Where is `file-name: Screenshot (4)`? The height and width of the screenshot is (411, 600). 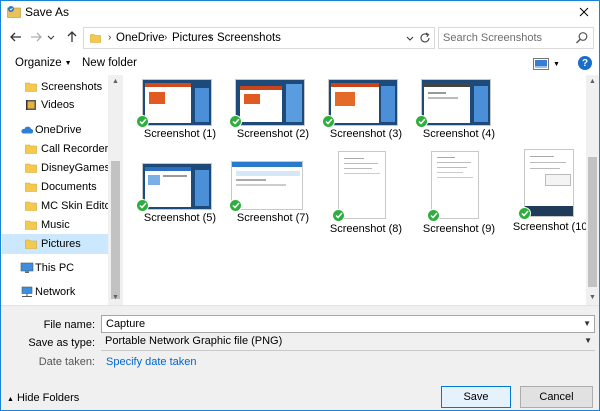 file-name: Screenshot (4) is located at coordinates (459, 134).